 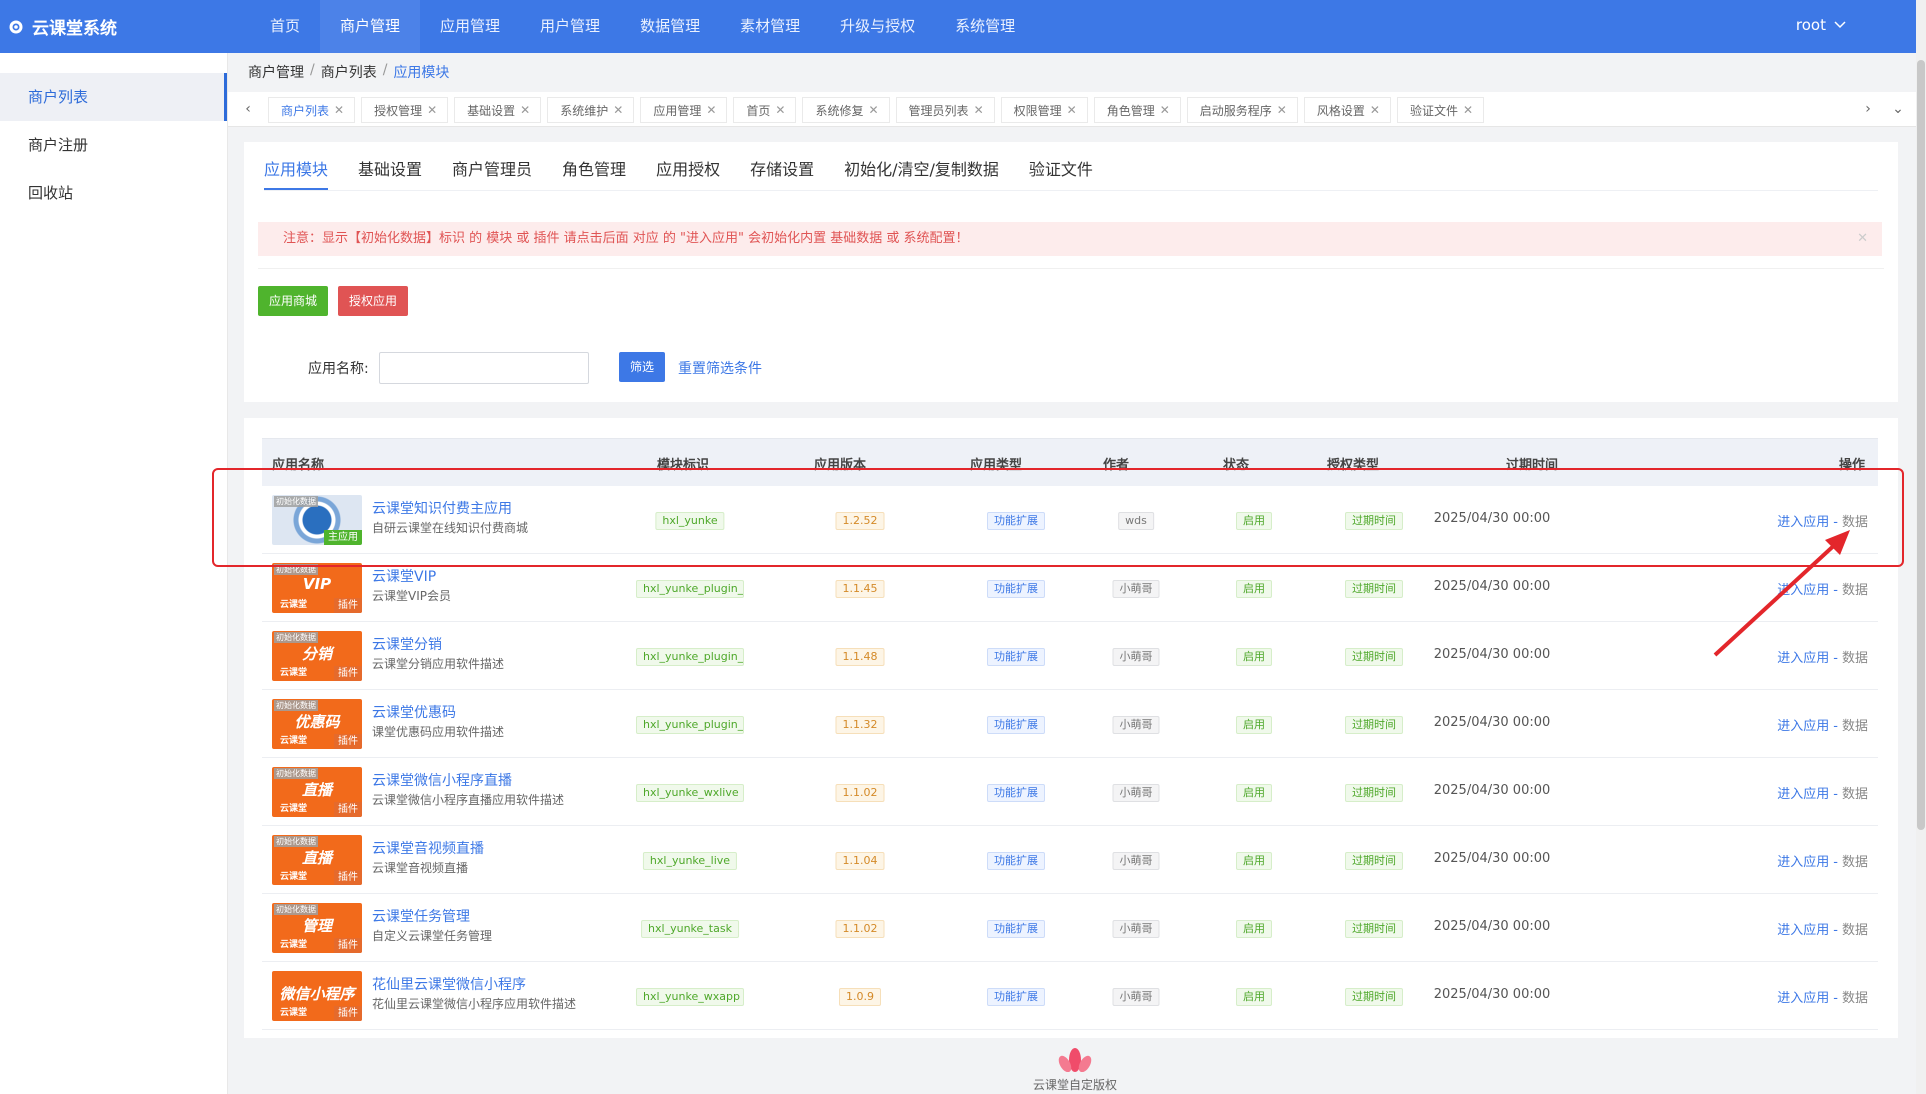 I want to click on tab-home: 首页 ✕, so click(x=765, y=110).